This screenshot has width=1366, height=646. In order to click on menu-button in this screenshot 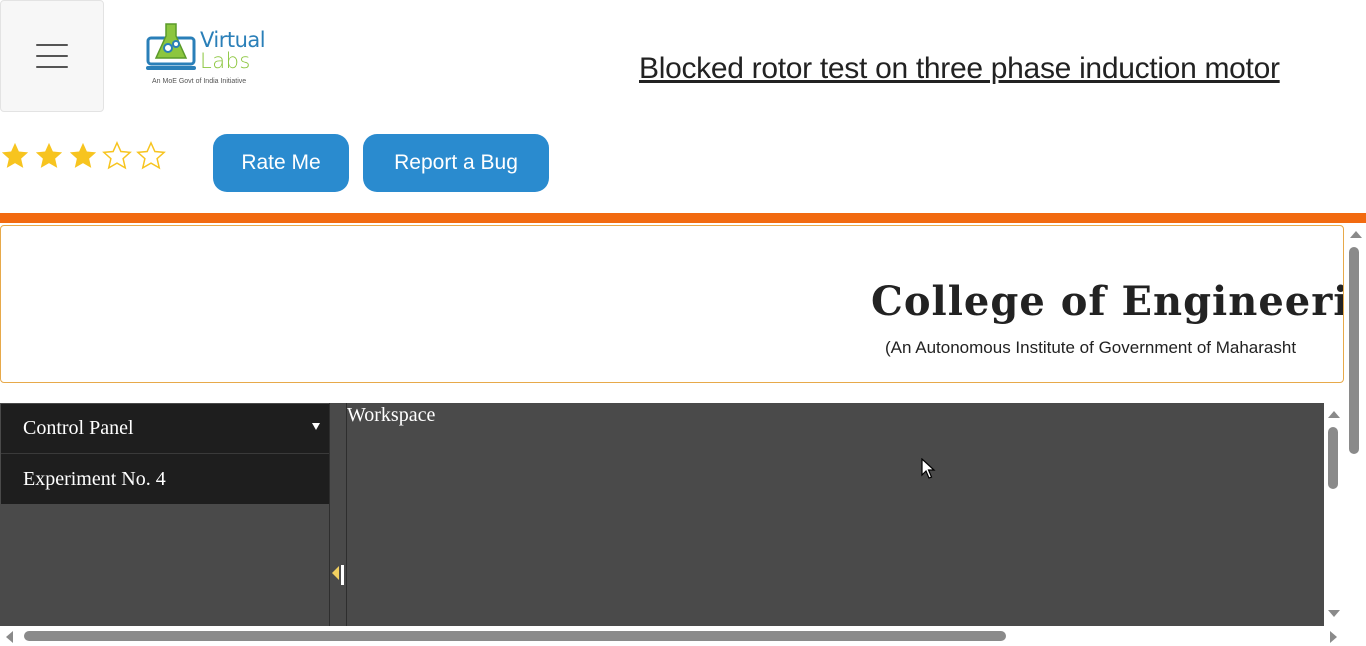, I will do `click(52, 56)`.